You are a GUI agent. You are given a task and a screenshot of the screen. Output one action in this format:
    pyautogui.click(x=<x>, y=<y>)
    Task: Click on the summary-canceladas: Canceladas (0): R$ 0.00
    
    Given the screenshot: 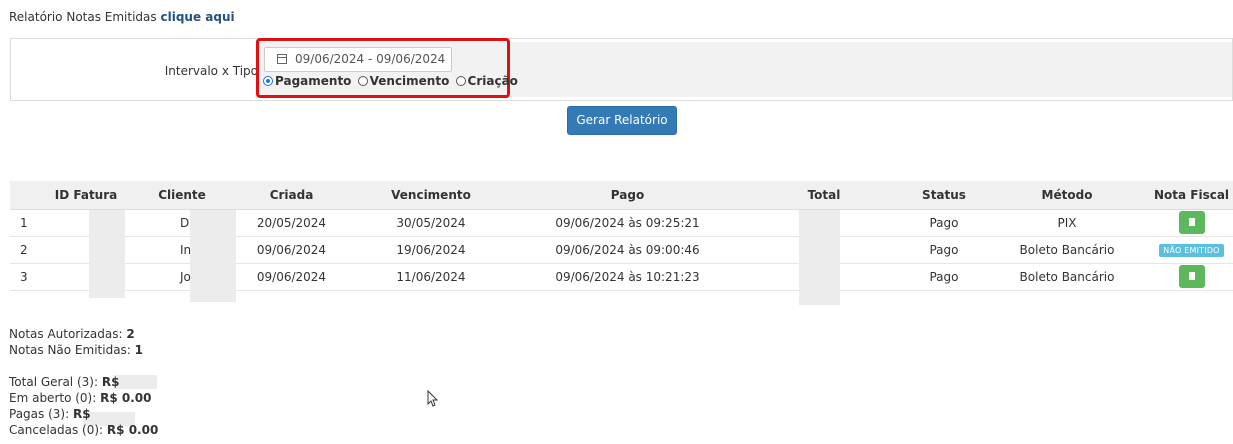 What is the action you would take?
    pyautogui.click(x=84, y=430)
    